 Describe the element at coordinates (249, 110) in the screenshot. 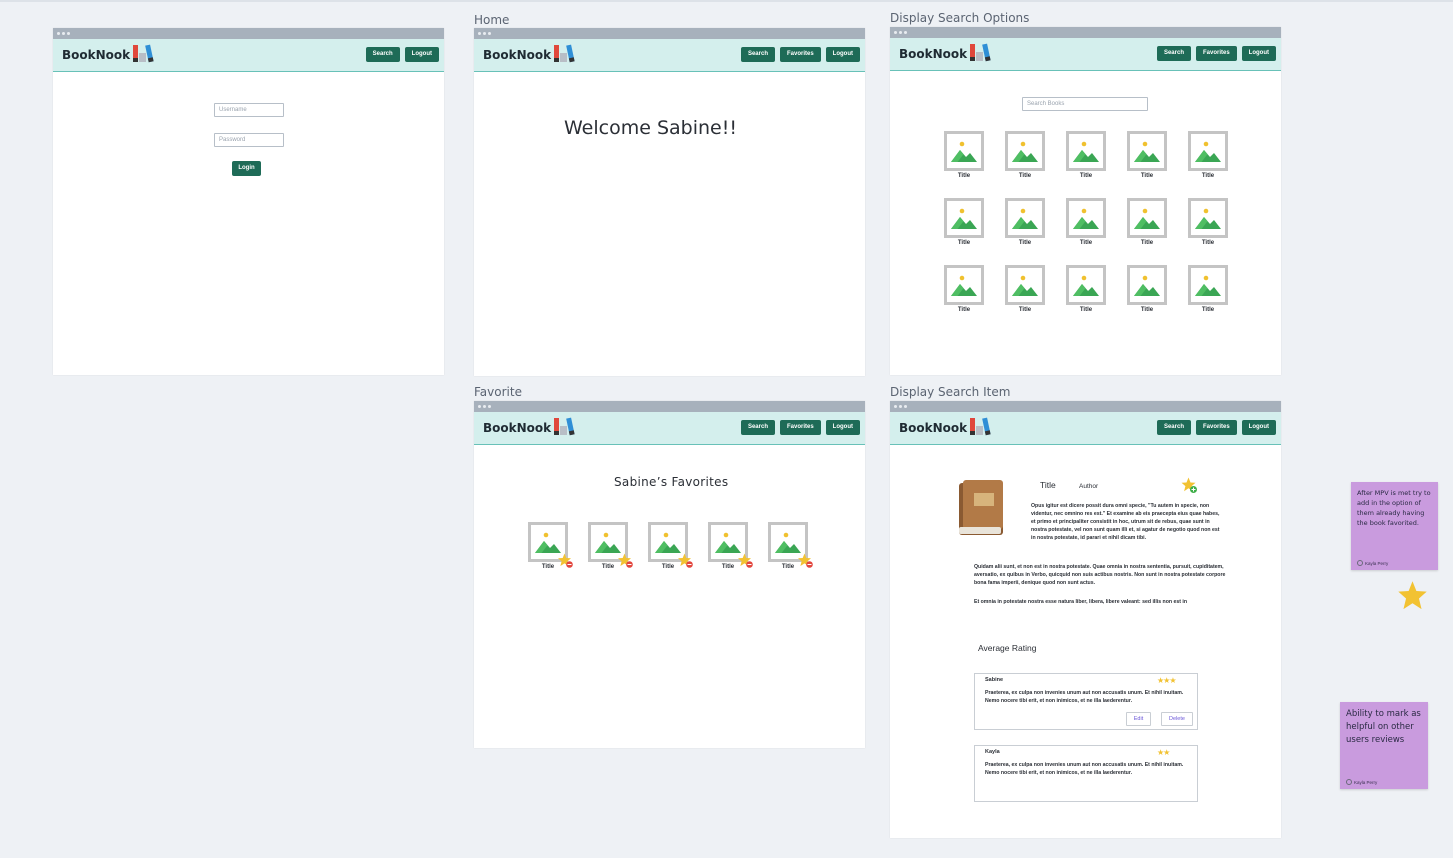

I see `username-input: Username` at that location.